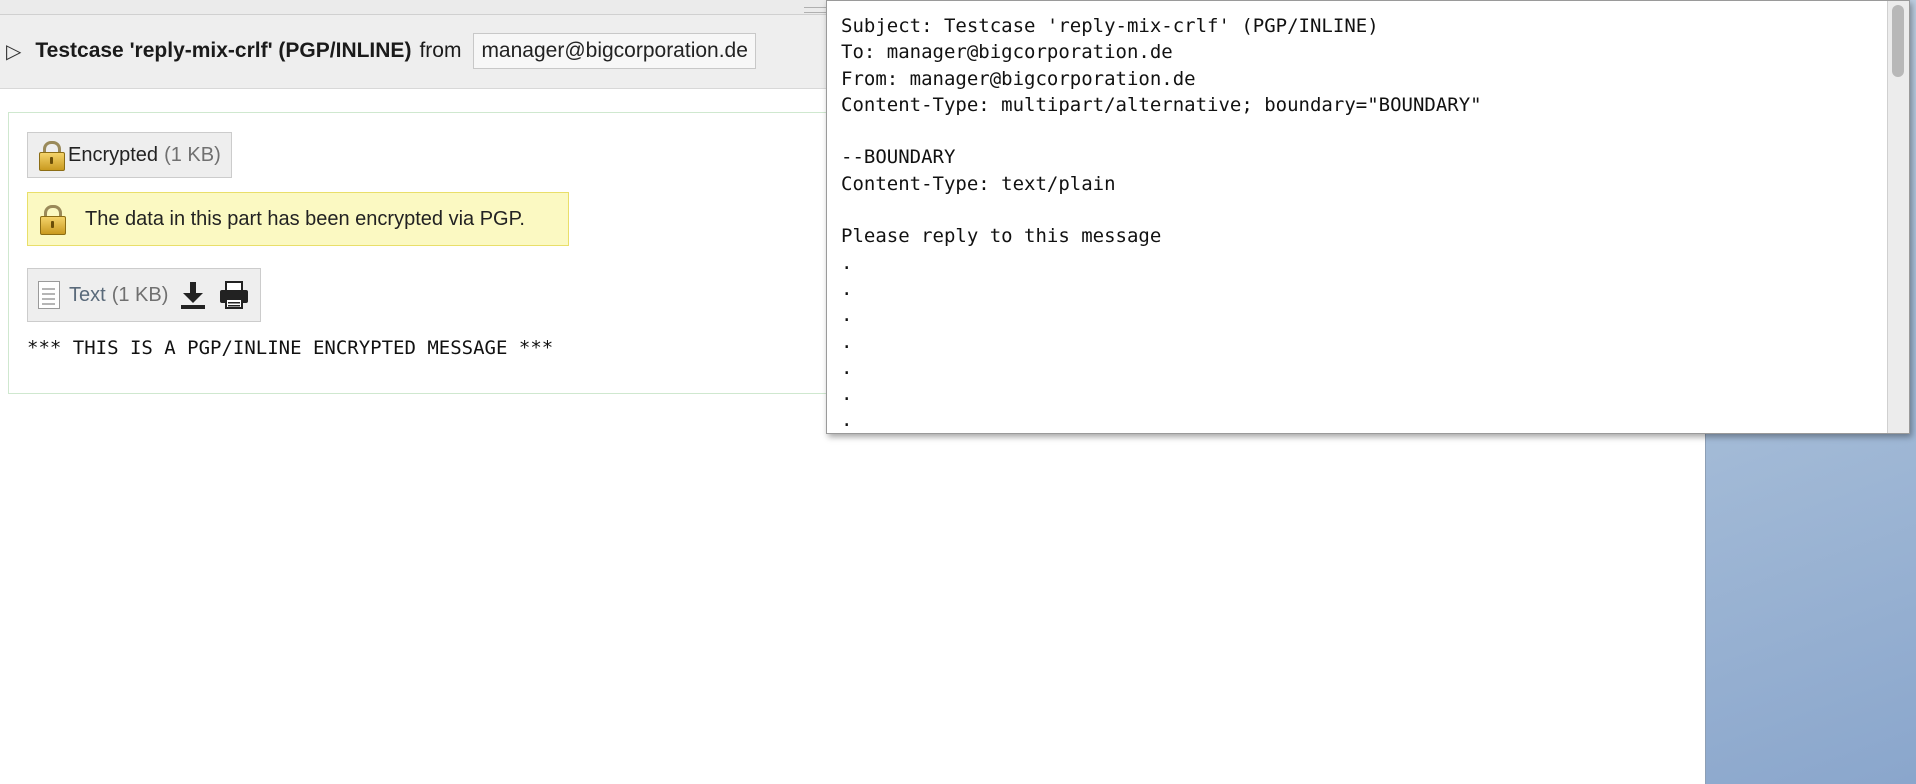 Image resolution: width=1916 pixels, height=784 pixels. Describe the element at coordinates (13, 51) in the screenshot. I see `expand-toggle-icon: ▷` at that location.